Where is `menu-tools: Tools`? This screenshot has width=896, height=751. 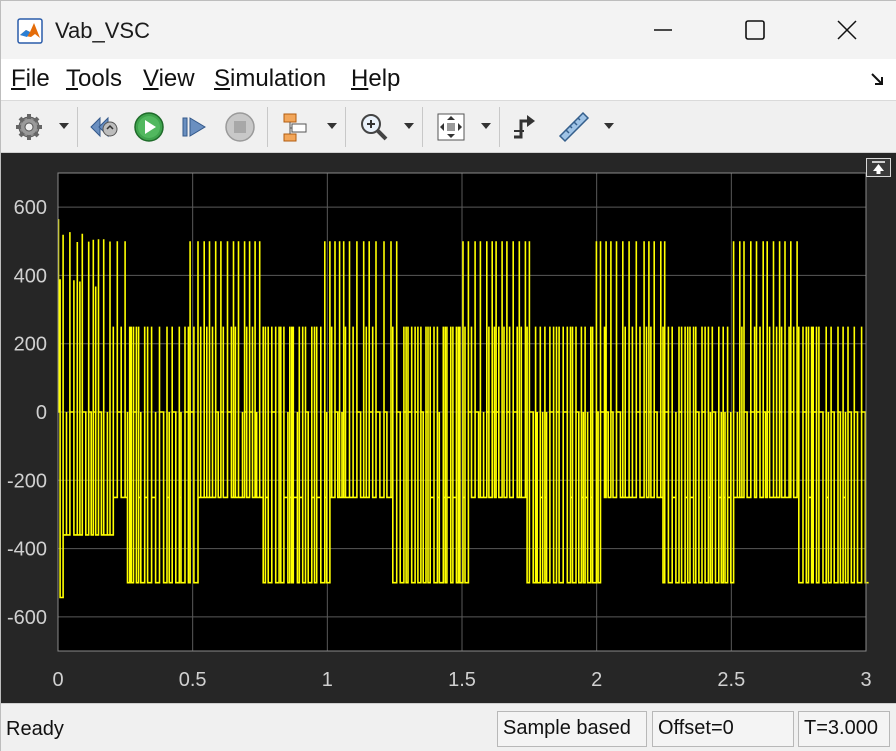 menu-tools: Tools is located at coordinates (94, 79).